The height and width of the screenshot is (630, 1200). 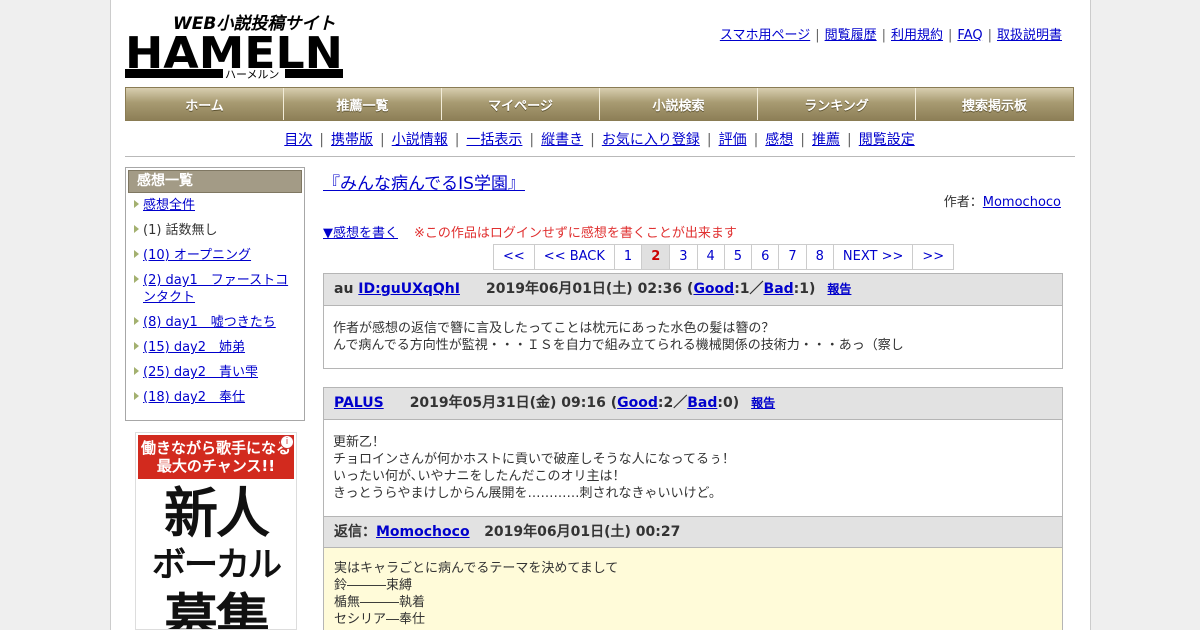 I want to click on reviewer-link: ID:guUXqQhI, so click(x=409, y=289).